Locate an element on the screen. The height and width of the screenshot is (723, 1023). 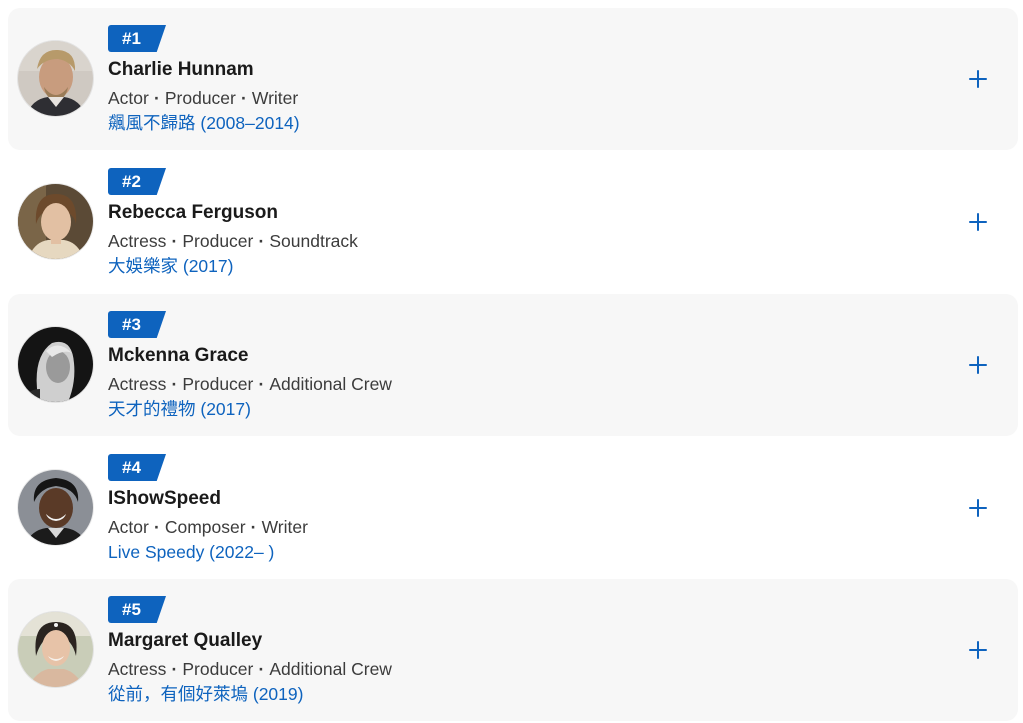
rank-badge: #1 is located at coordinates (137, 38).